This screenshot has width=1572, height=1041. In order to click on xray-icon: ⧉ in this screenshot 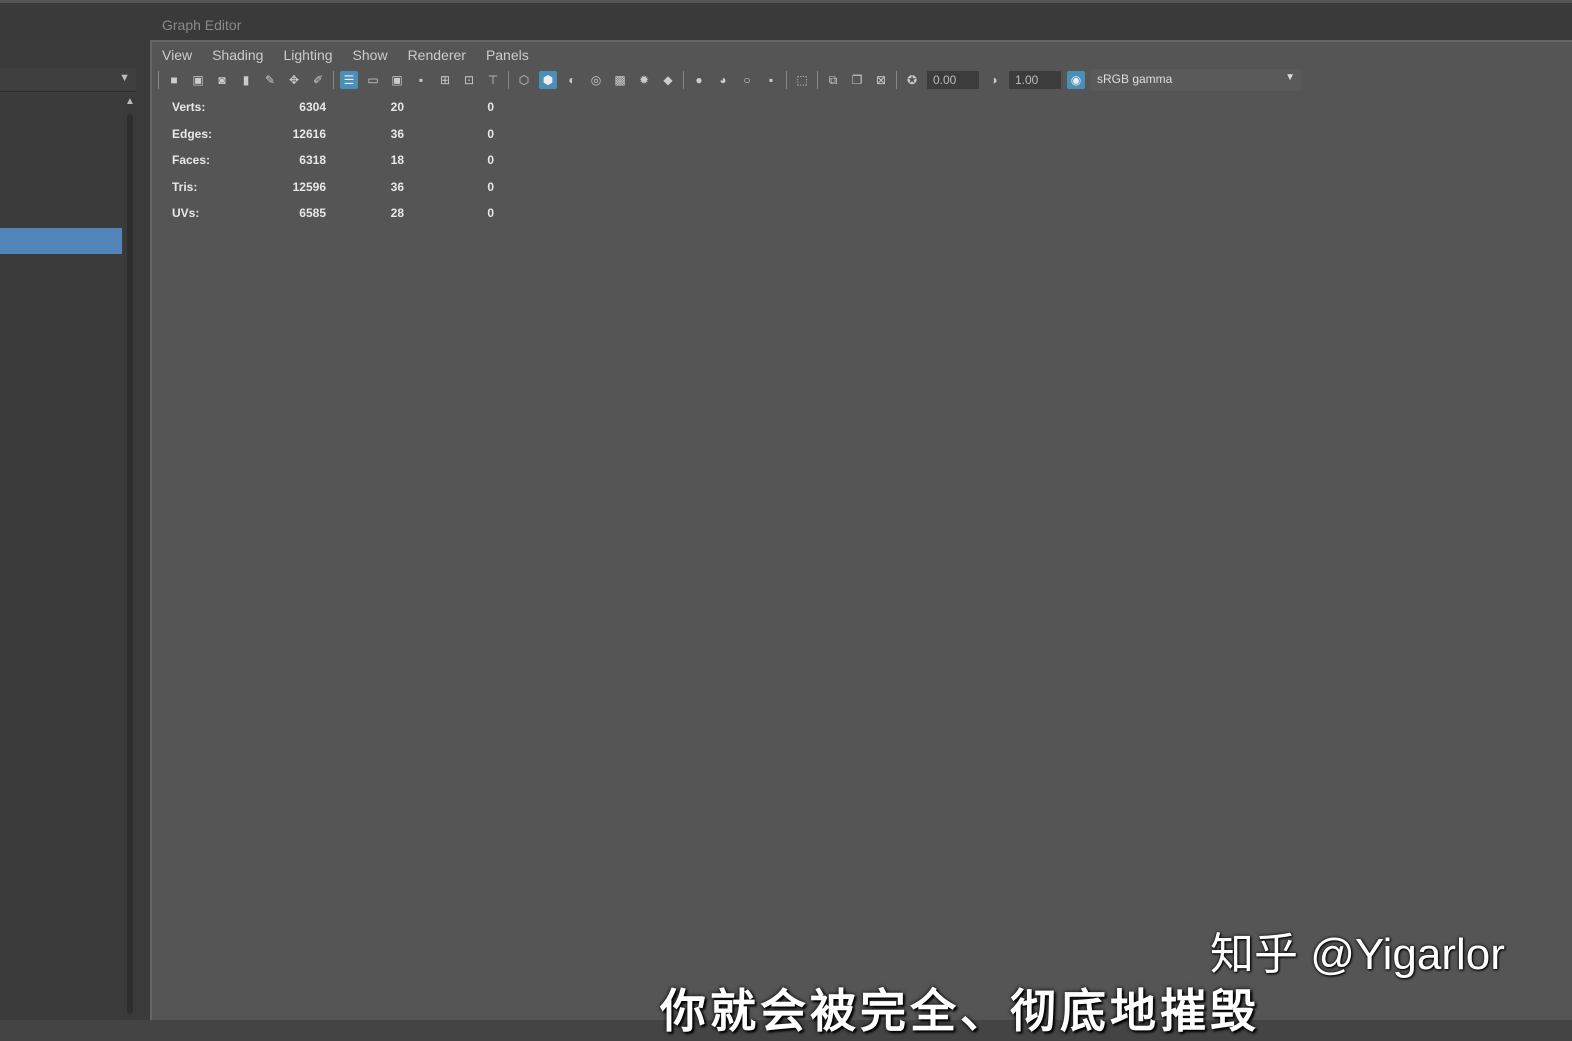, I will do `click(833, 80)`.